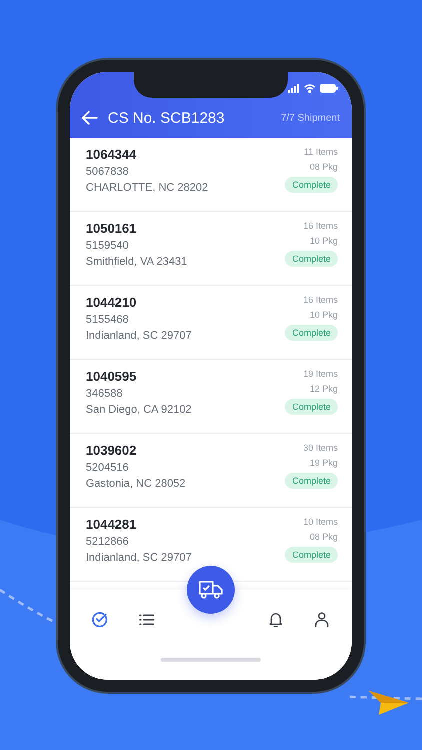 This screenshot has width=422, height=750. What do you see at coordinates (329, 88) in the screenshot?
I see `battery-icon` at bounding box center [329, 88].